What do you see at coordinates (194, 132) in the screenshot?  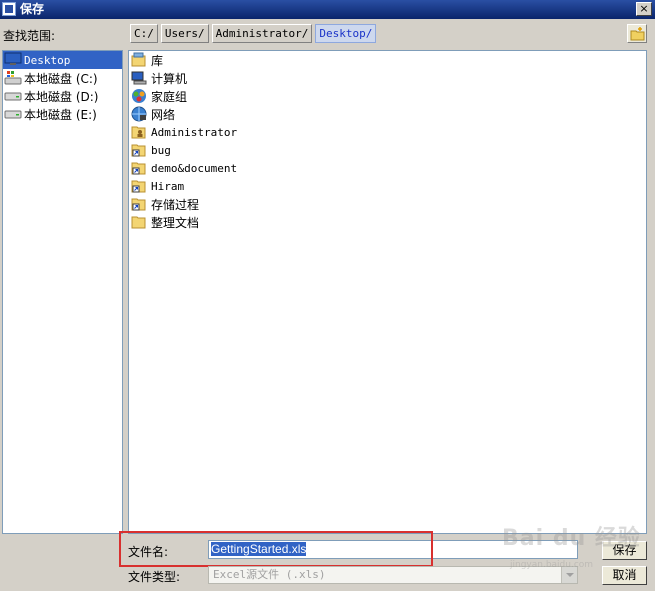 I see `file-label: Administrator` at bounding box center [194, 132].